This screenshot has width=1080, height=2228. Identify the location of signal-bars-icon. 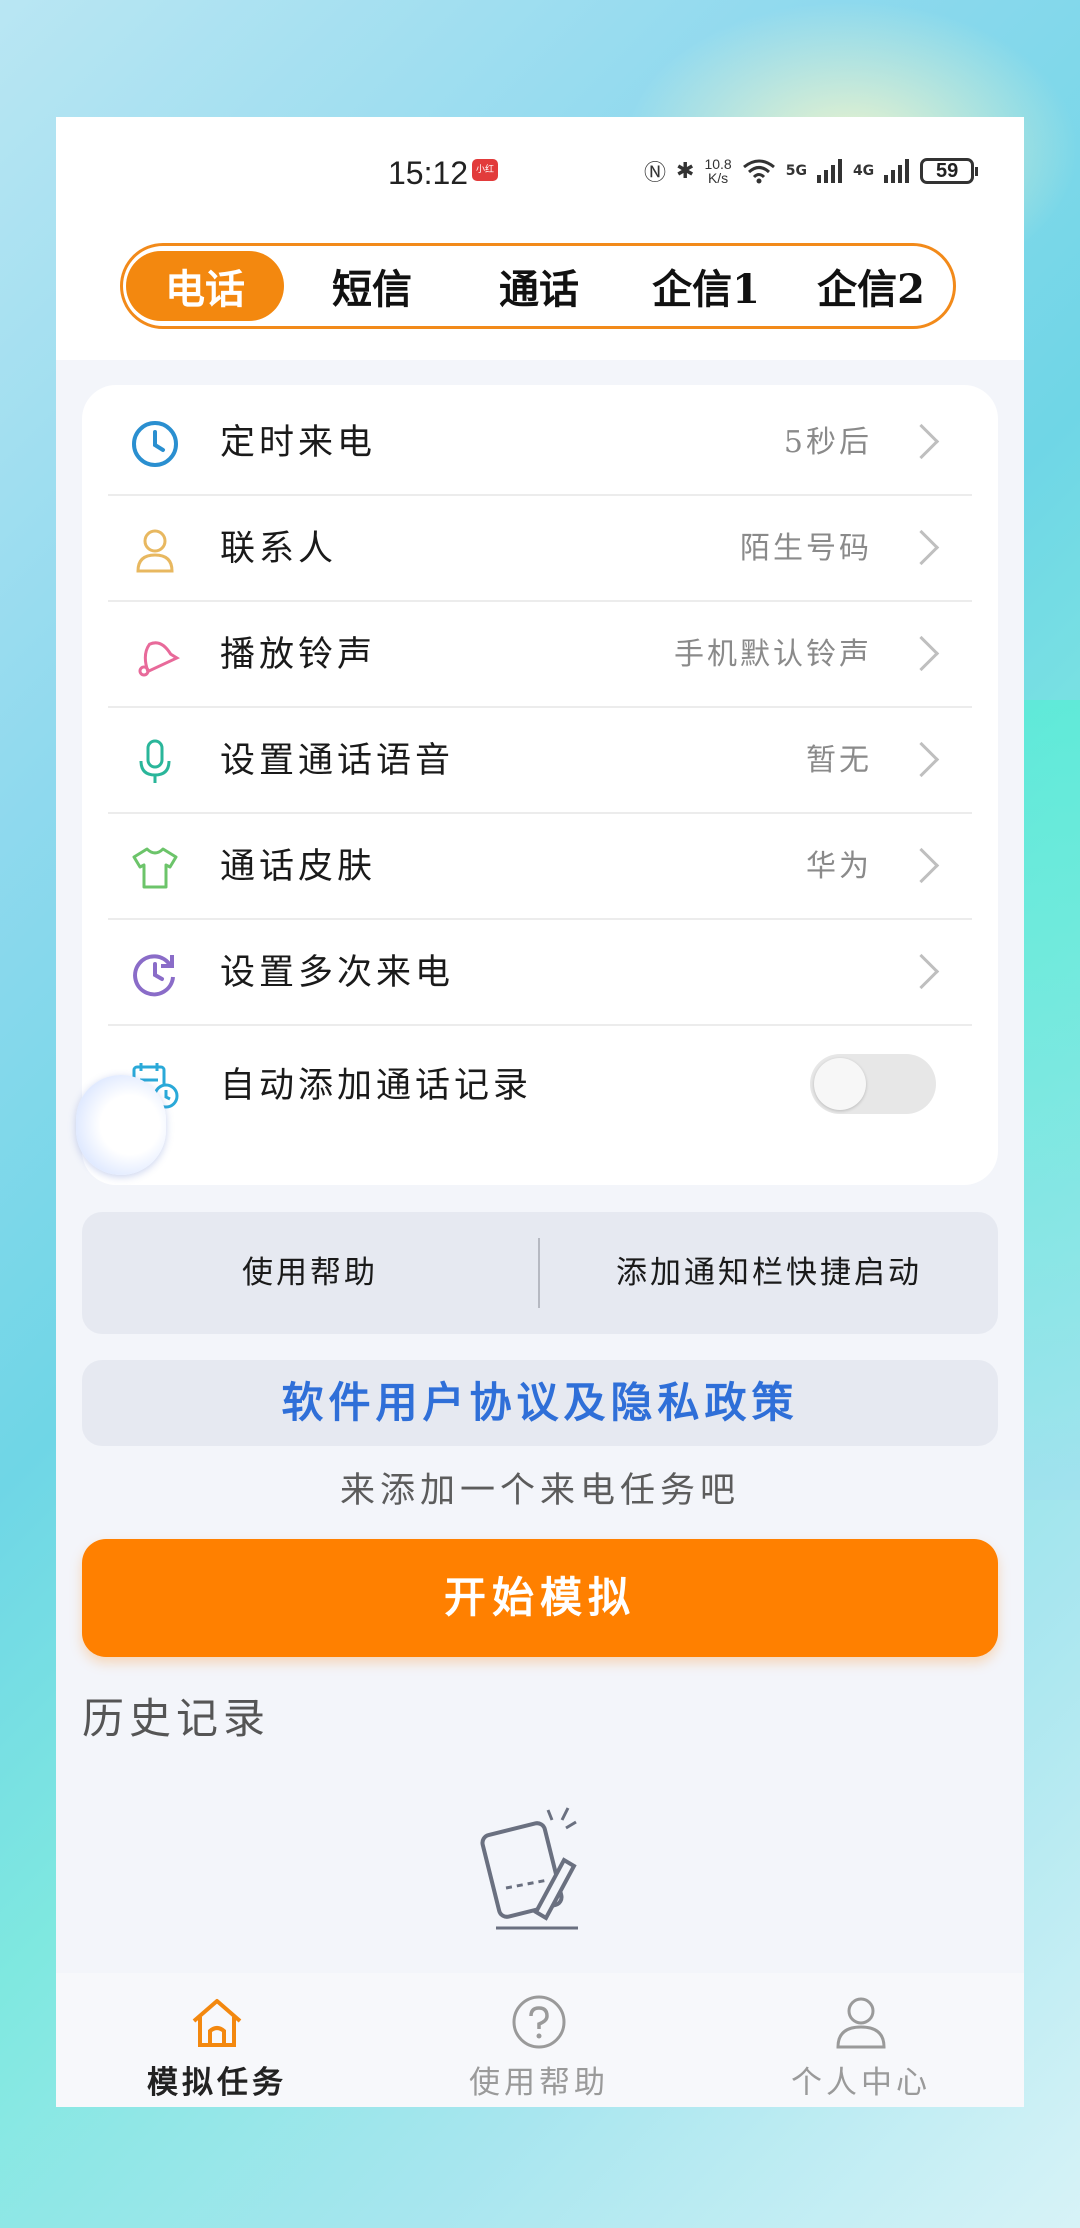
(829, 171).